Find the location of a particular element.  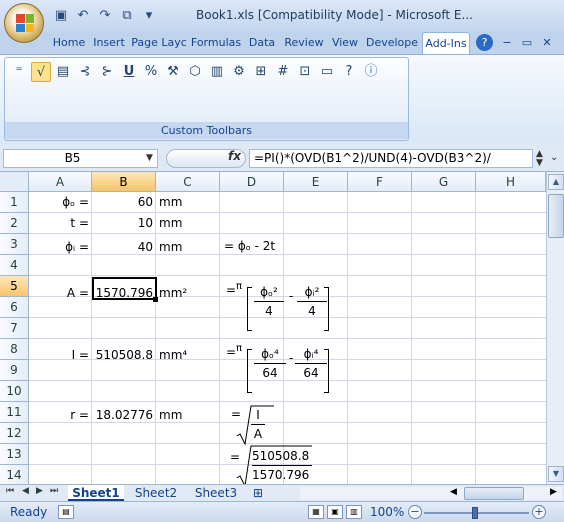

row-header-12: 12 is located at coordinates (14, 433).